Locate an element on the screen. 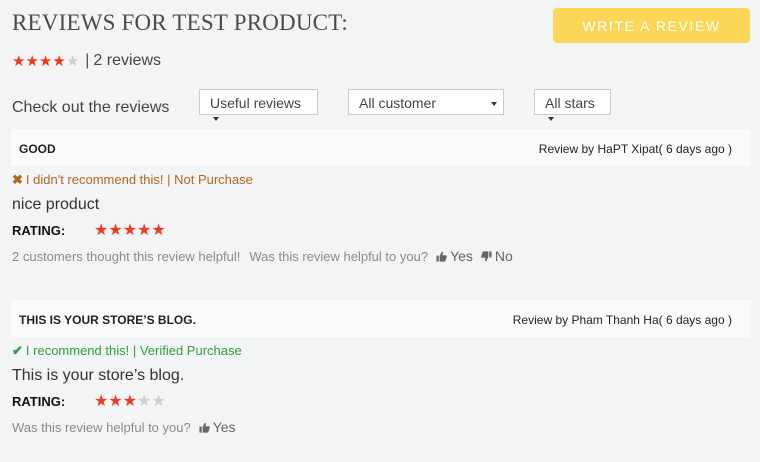 This screenshot has width=760, height=462. helpful-count: 2 customers thought this review helpful! is located at coordinates (126, 256).